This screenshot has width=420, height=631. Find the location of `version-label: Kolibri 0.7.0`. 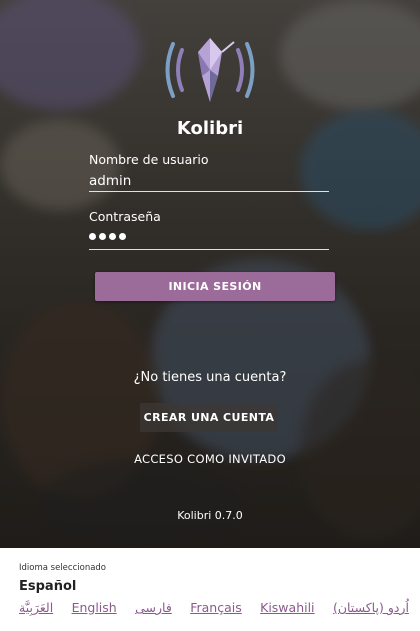

version-label: Kolibri 0.7.0 is located at coordinates (210, 515).